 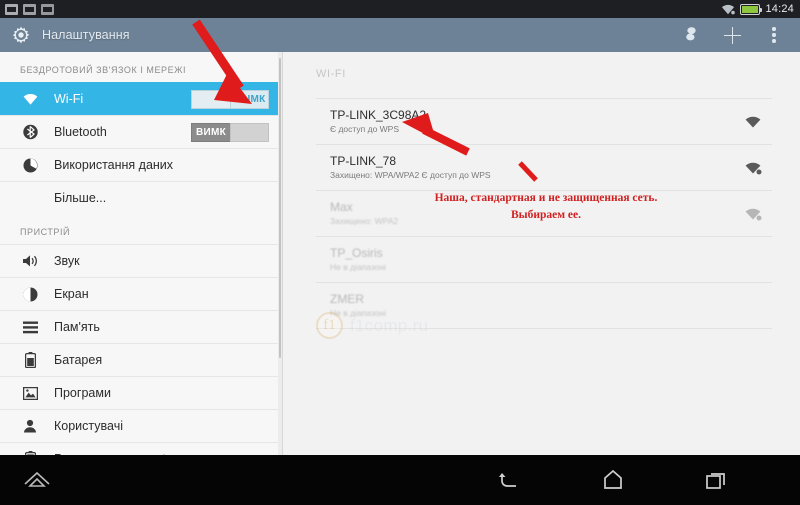 I want to click on wifi-network-name: ZMER, so click(x=347, y=299).